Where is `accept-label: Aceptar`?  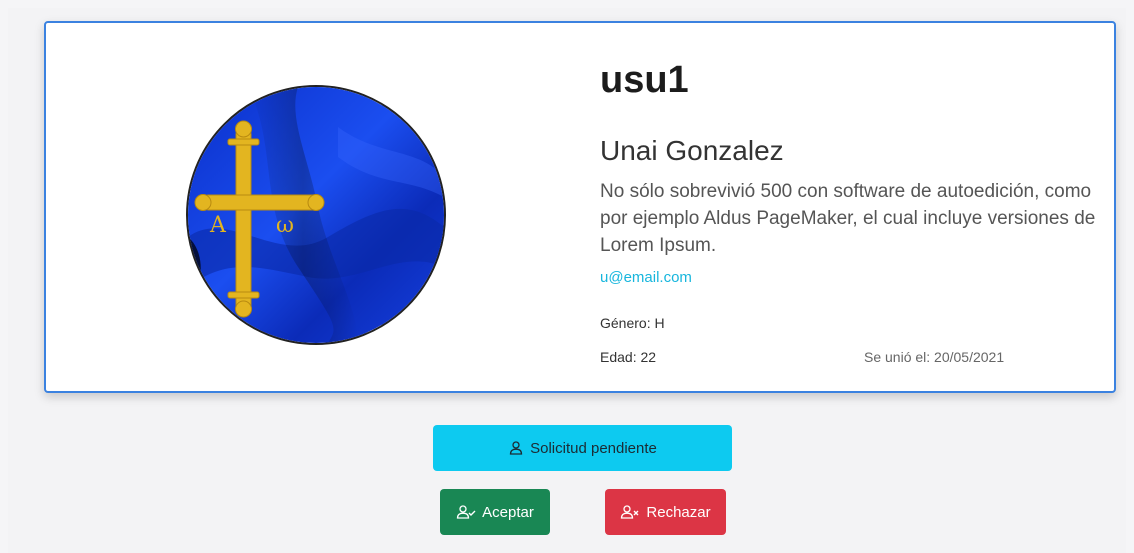
accept-label: Aceptar is located at coordinates (508, 512).